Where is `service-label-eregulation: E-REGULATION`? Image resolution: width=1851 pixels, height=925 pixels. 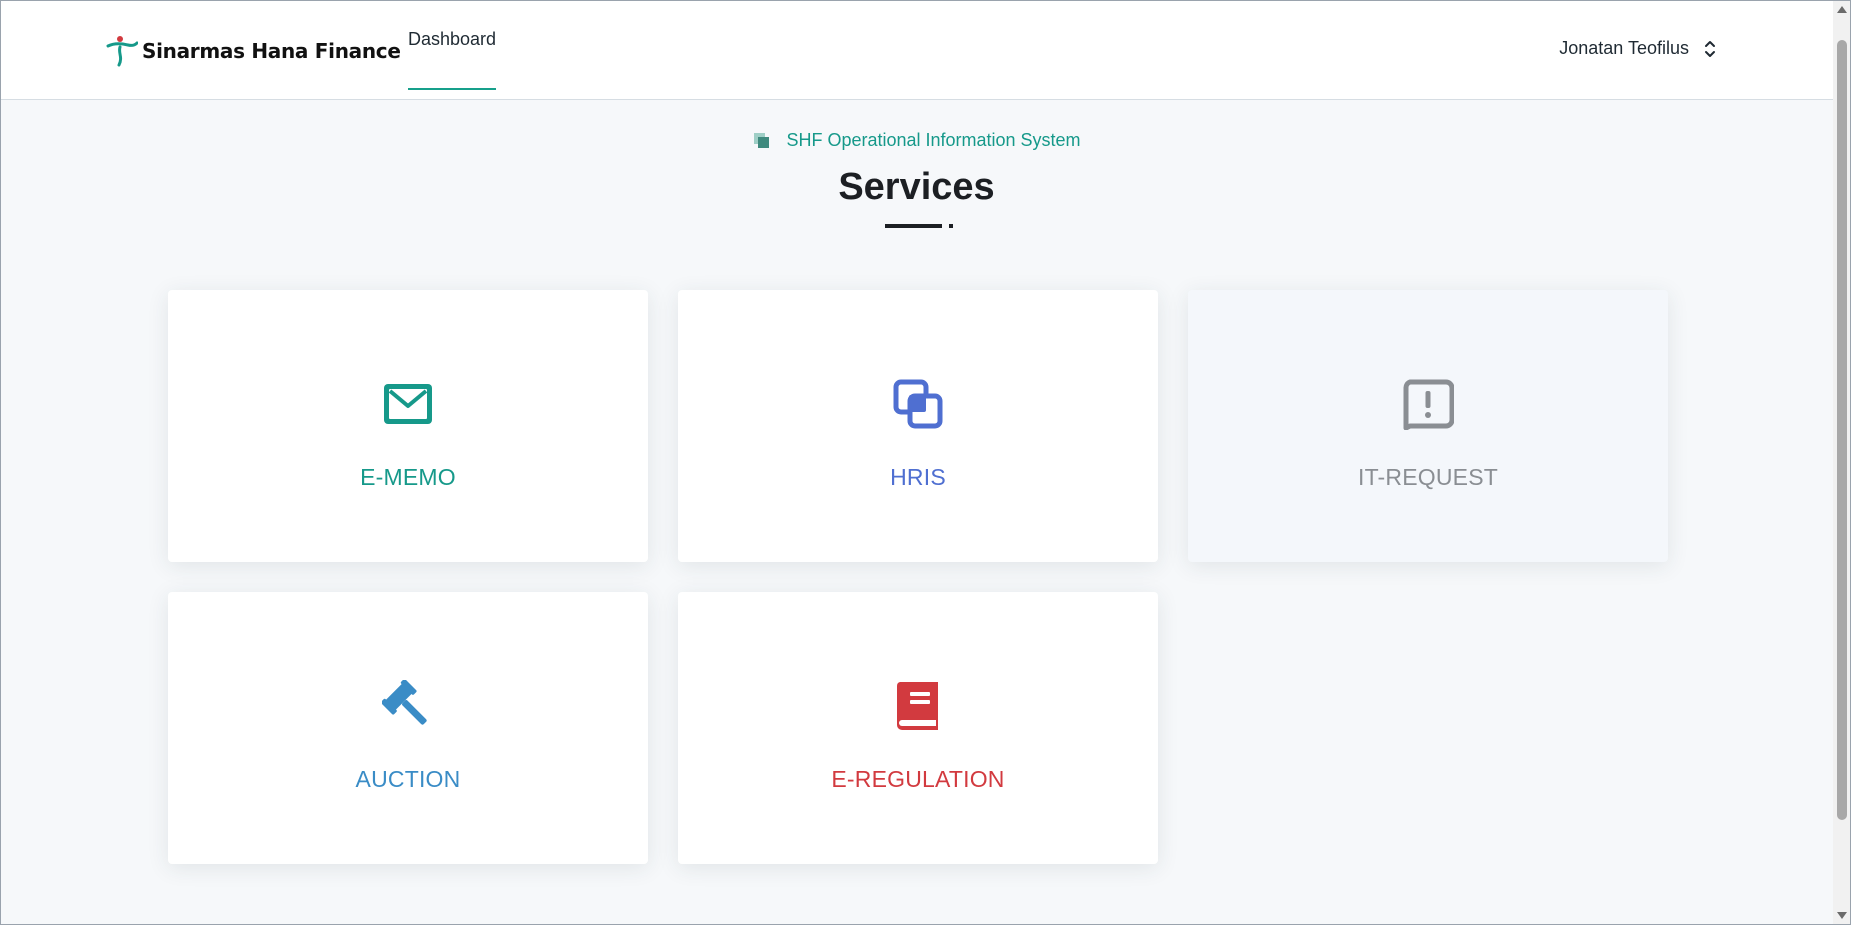 service-label-eregulation: E-REGULATION is located at coordinates (918, 779).